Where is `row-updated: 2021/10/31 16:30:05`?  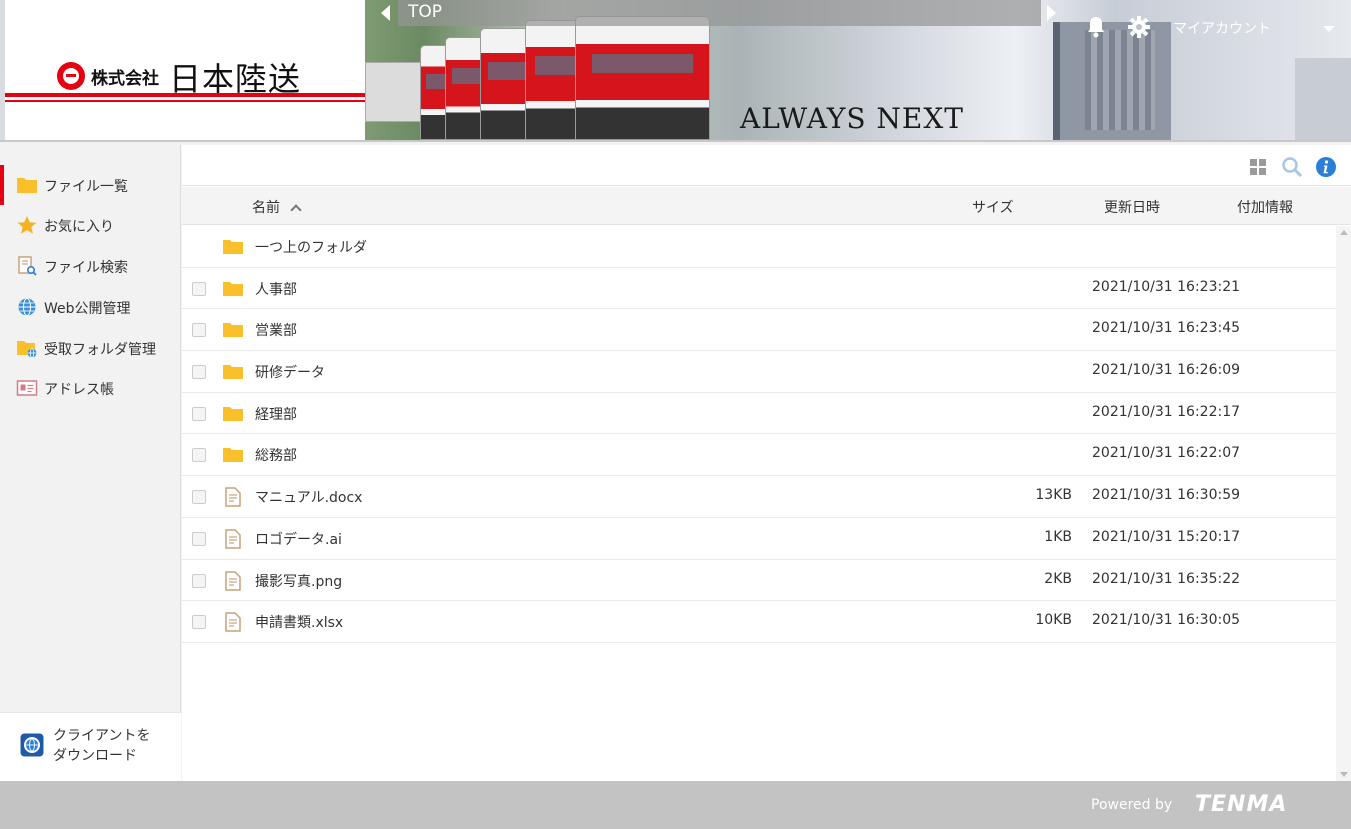
row-updated: 2021/10/31 16:30:05 is located at coordinates (1166, 620).